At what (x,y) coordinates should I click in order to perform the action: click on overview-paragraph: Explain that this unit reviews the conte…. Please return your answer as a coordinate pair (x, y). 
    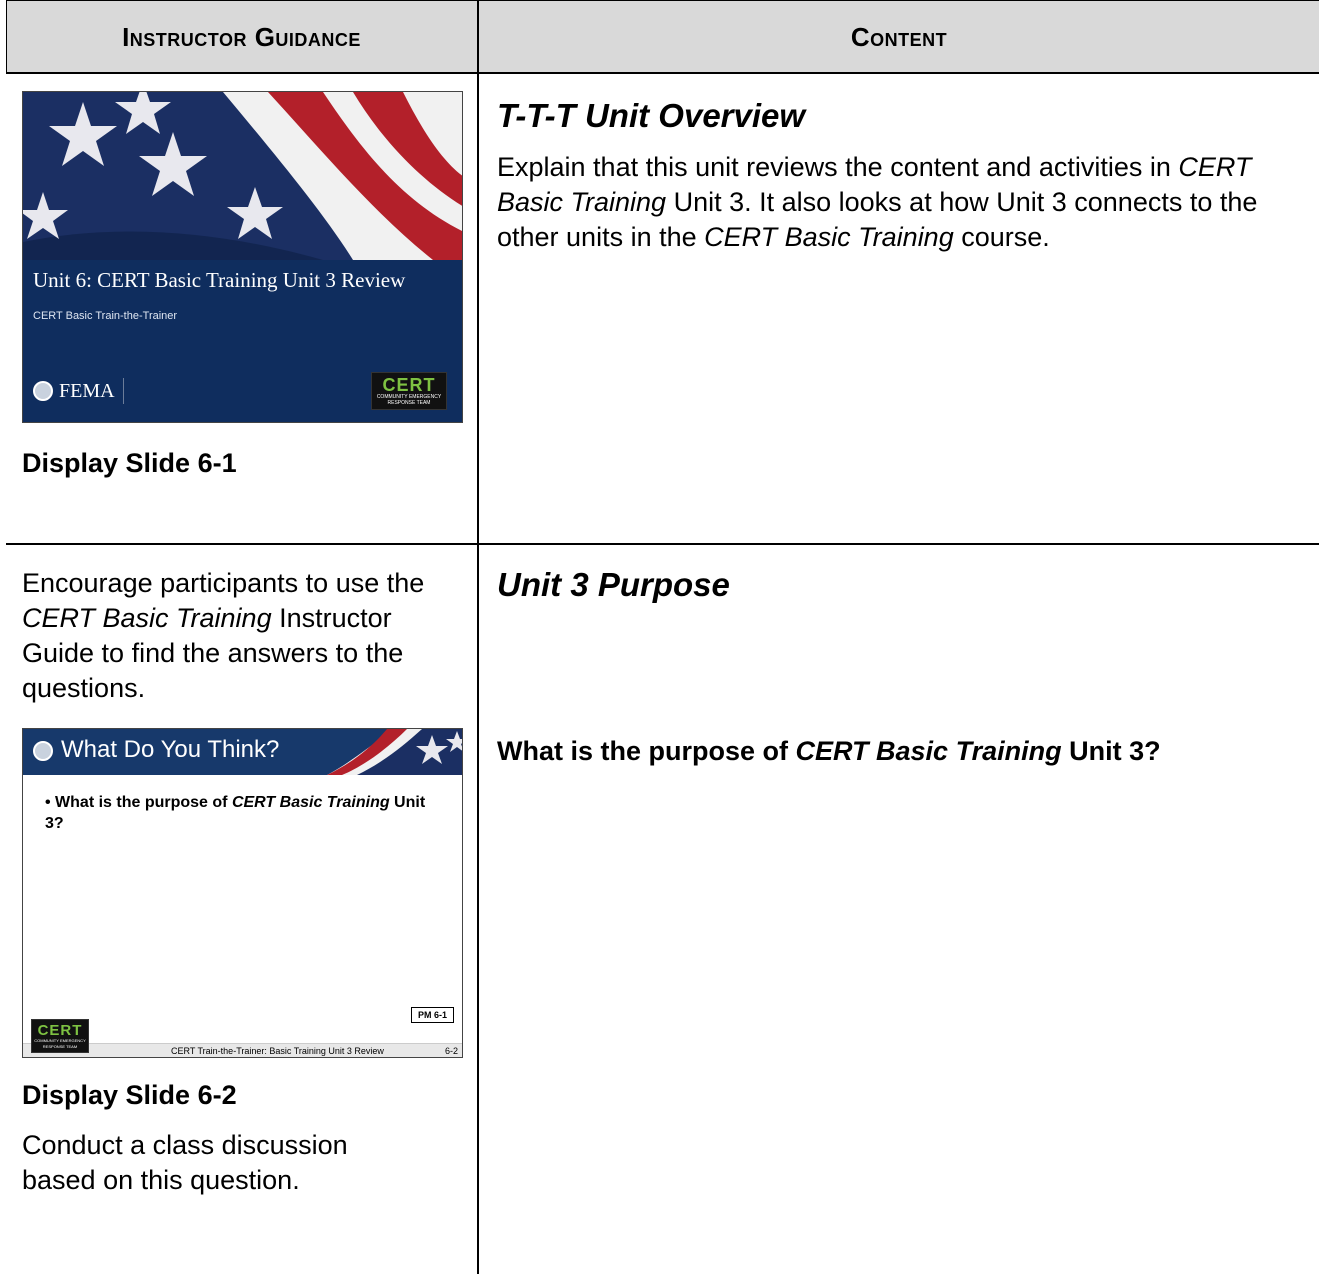
    Looking at the image, I should click on (903, 202).